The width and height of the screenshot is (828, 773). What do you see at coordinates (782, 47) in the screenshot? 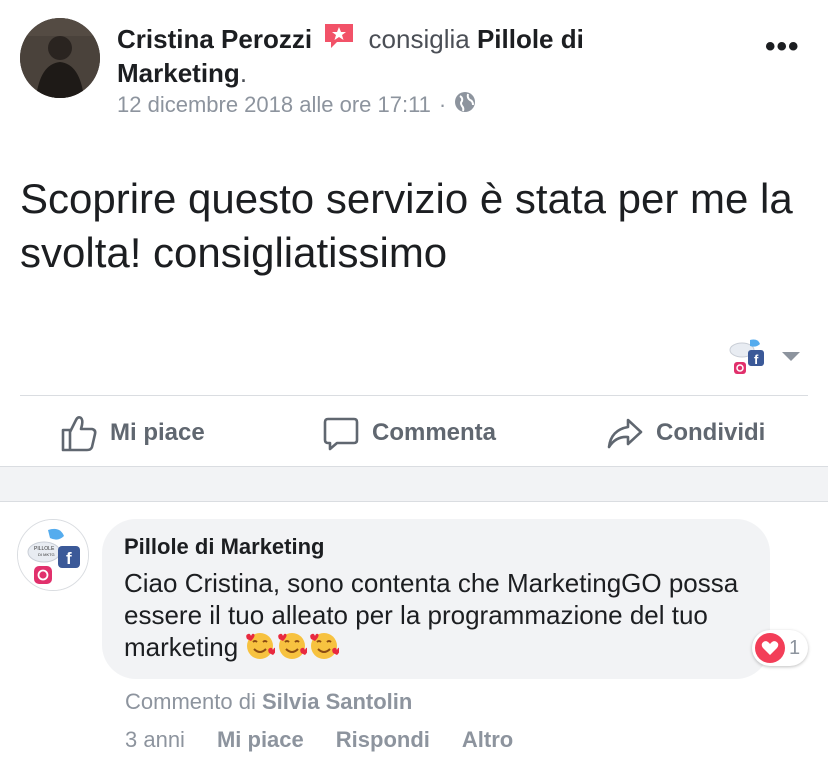
I see `more-options-button: •••` at bounding box center [782, 47].